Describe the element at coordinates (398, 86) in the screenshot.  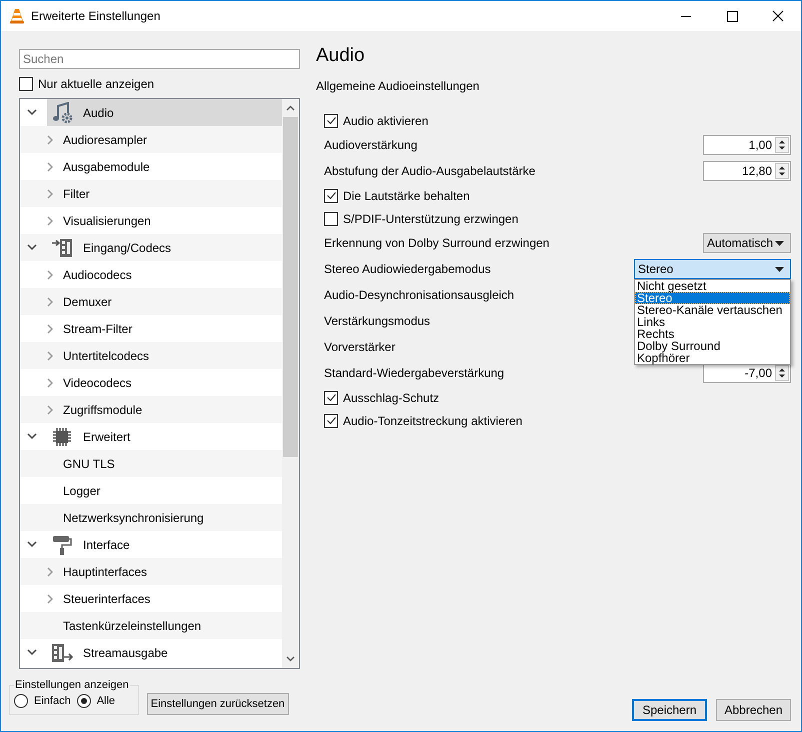
I see `panel-subtitle: Allgemeine Audioeinstellungen` at that location.